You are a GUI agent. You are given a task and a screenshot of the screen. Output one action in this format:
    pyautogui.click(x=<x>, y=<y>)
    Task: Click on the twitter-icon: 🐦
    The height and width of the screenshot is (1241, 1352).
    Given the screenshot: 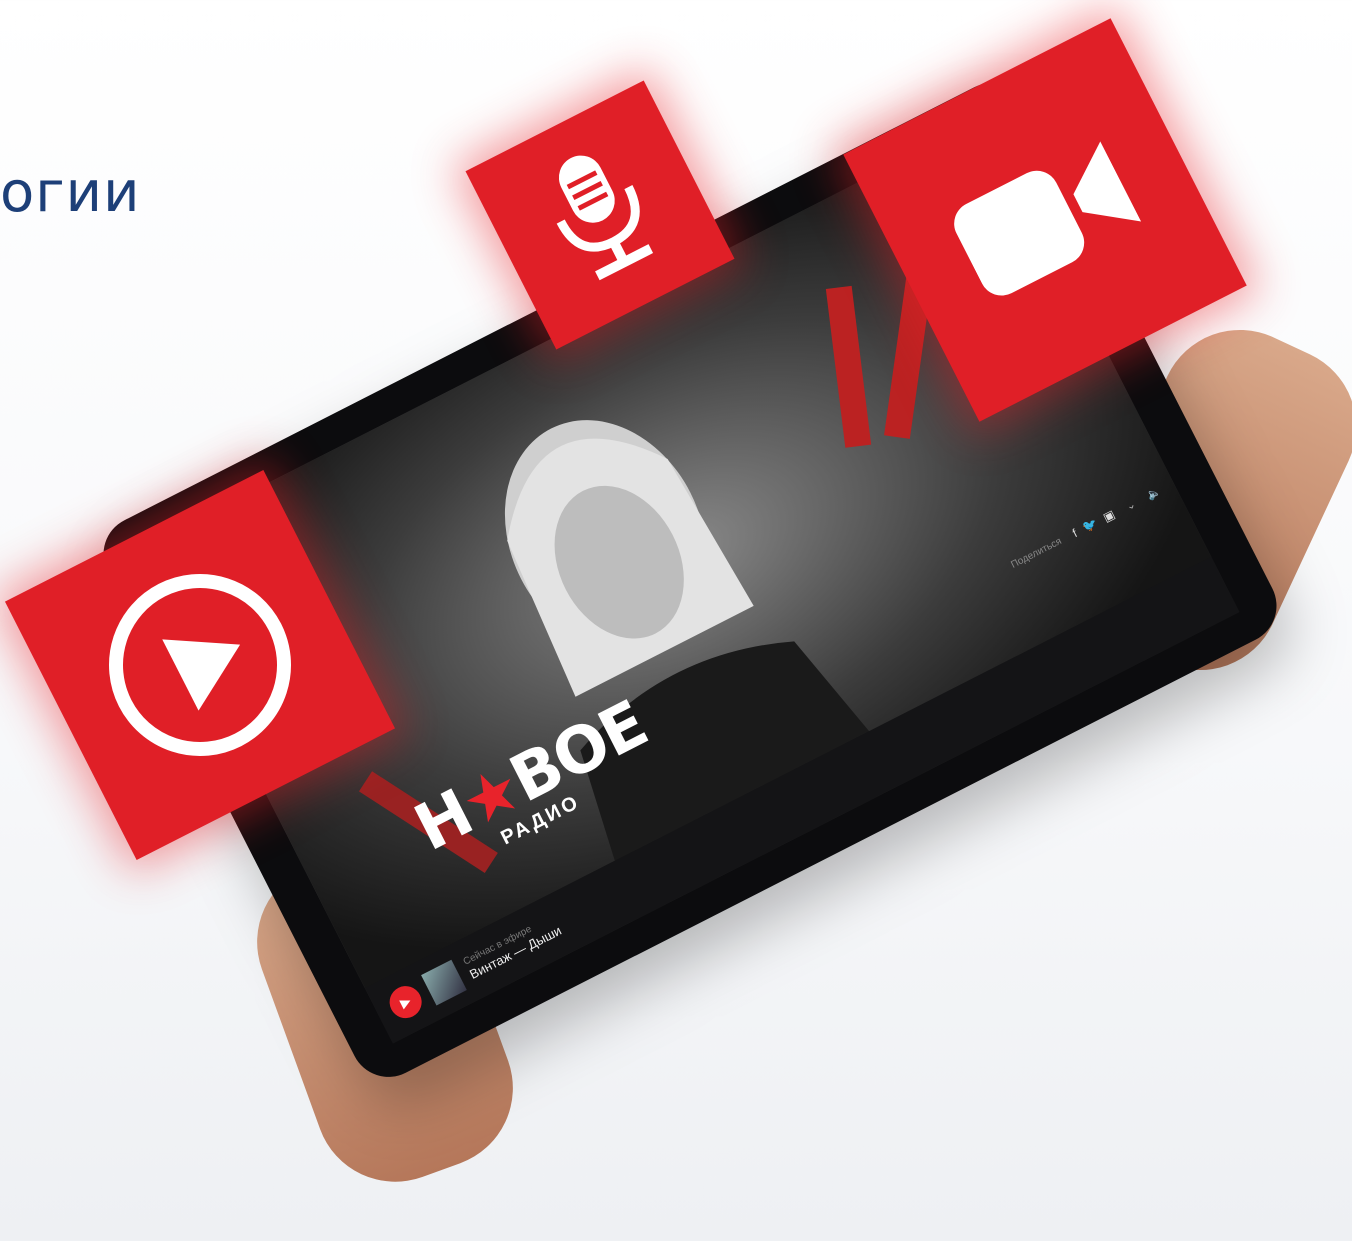 What is the action you would take?
    pyautogui.click(x=1090, y=525)
    